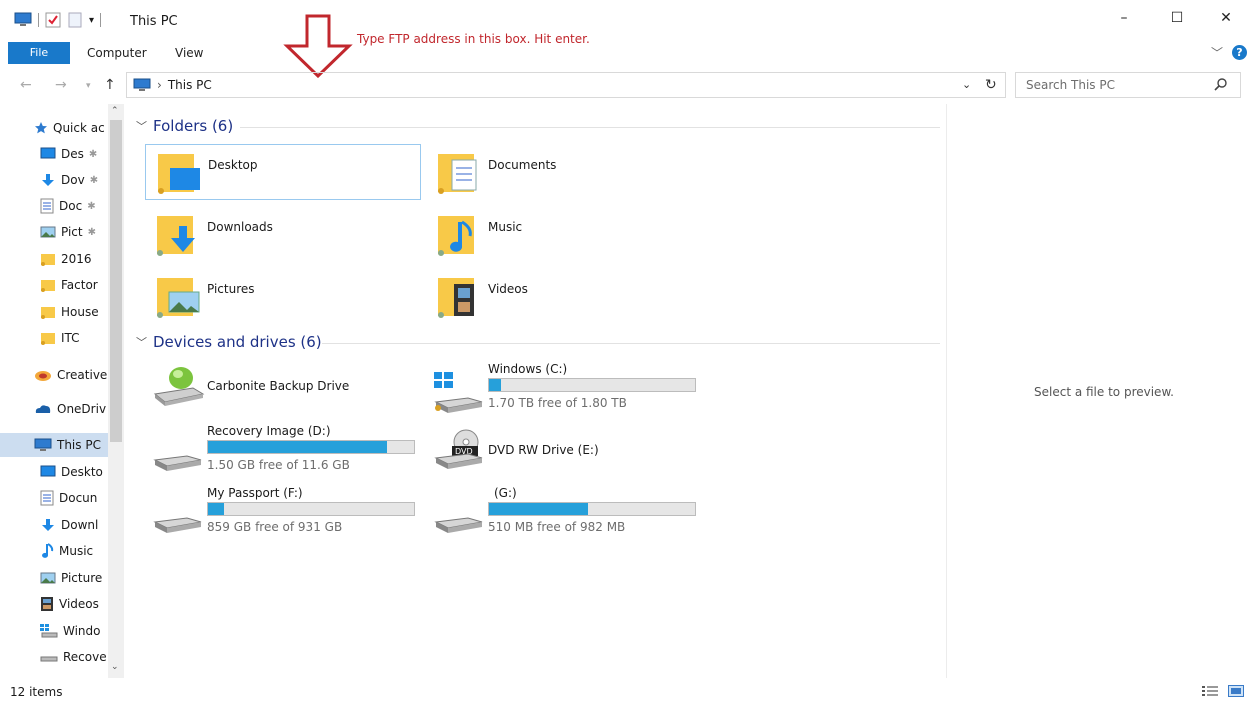 This screenshot has width=1250, height=702. What do you see at coordinates (117, 53) in the screenshot?
I see `tab-computer: Computer` at bounding box center [117, 53].